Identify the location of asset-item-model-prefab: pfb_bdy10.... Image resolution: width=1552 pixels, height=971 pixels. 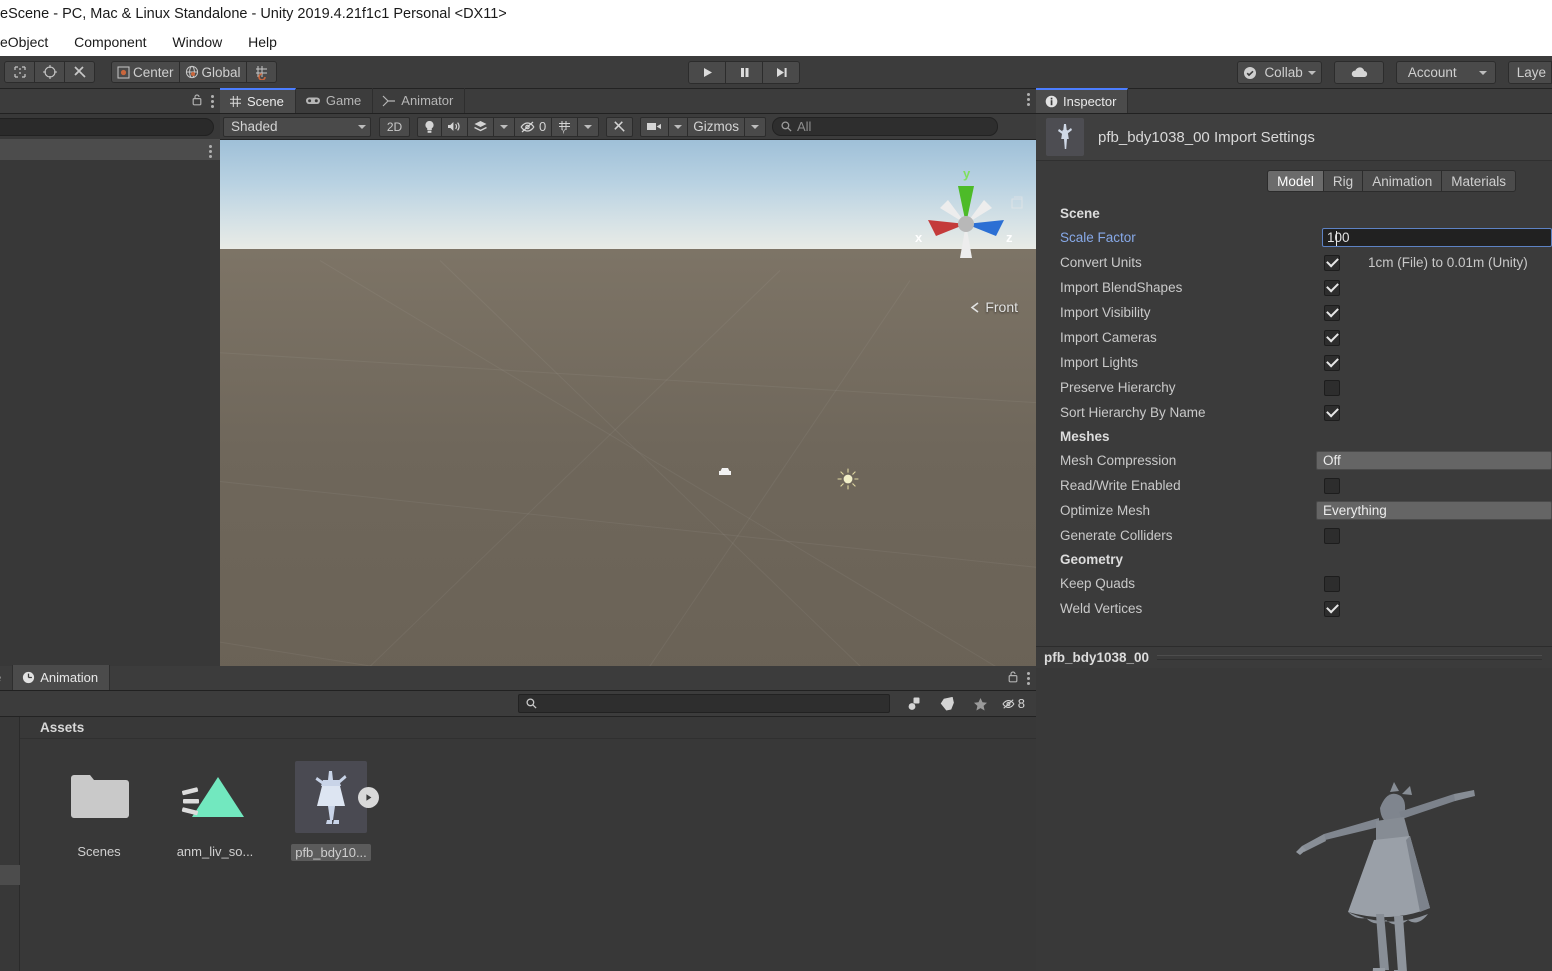
(331, 811).